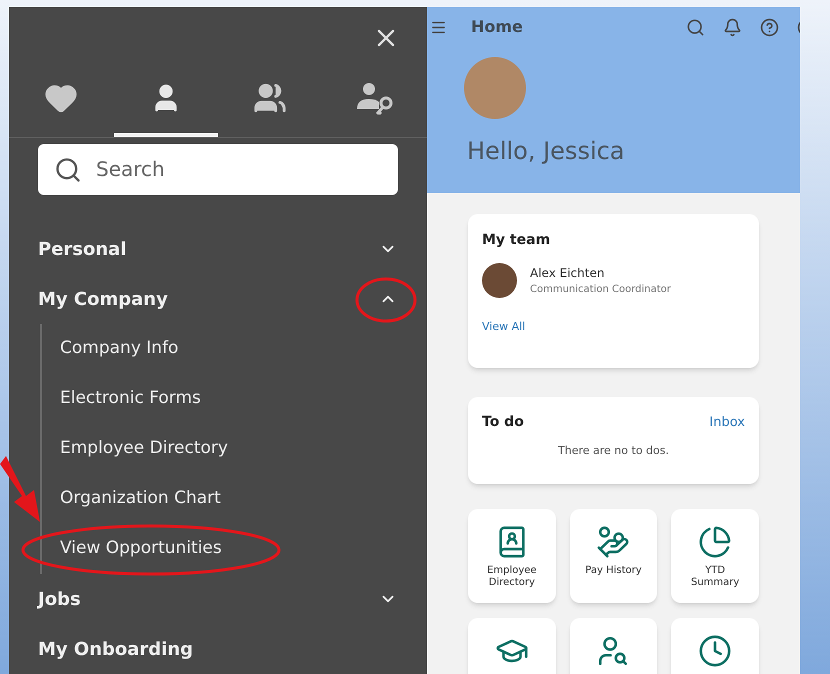 This screenshot has width=830, height=674. I want to click on nav-item: Electronic Forms, so click(130, 399).